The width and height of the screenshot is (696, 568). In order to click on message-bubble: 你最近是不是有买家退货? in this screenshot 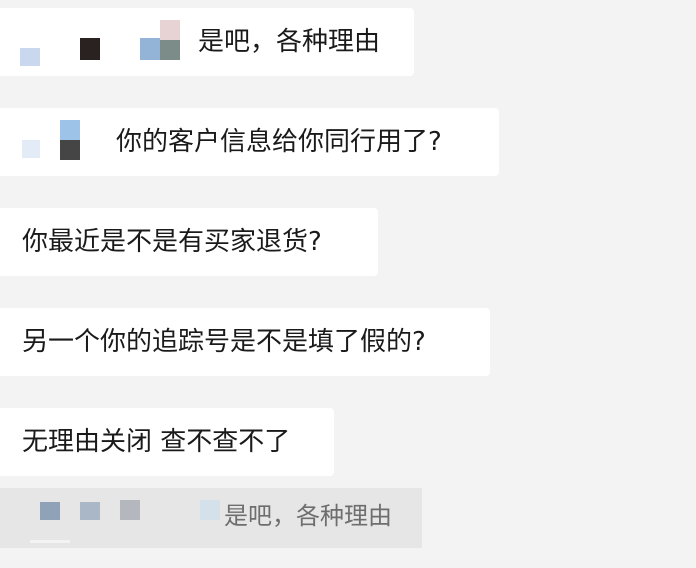, I will do `click(189, 242)`.